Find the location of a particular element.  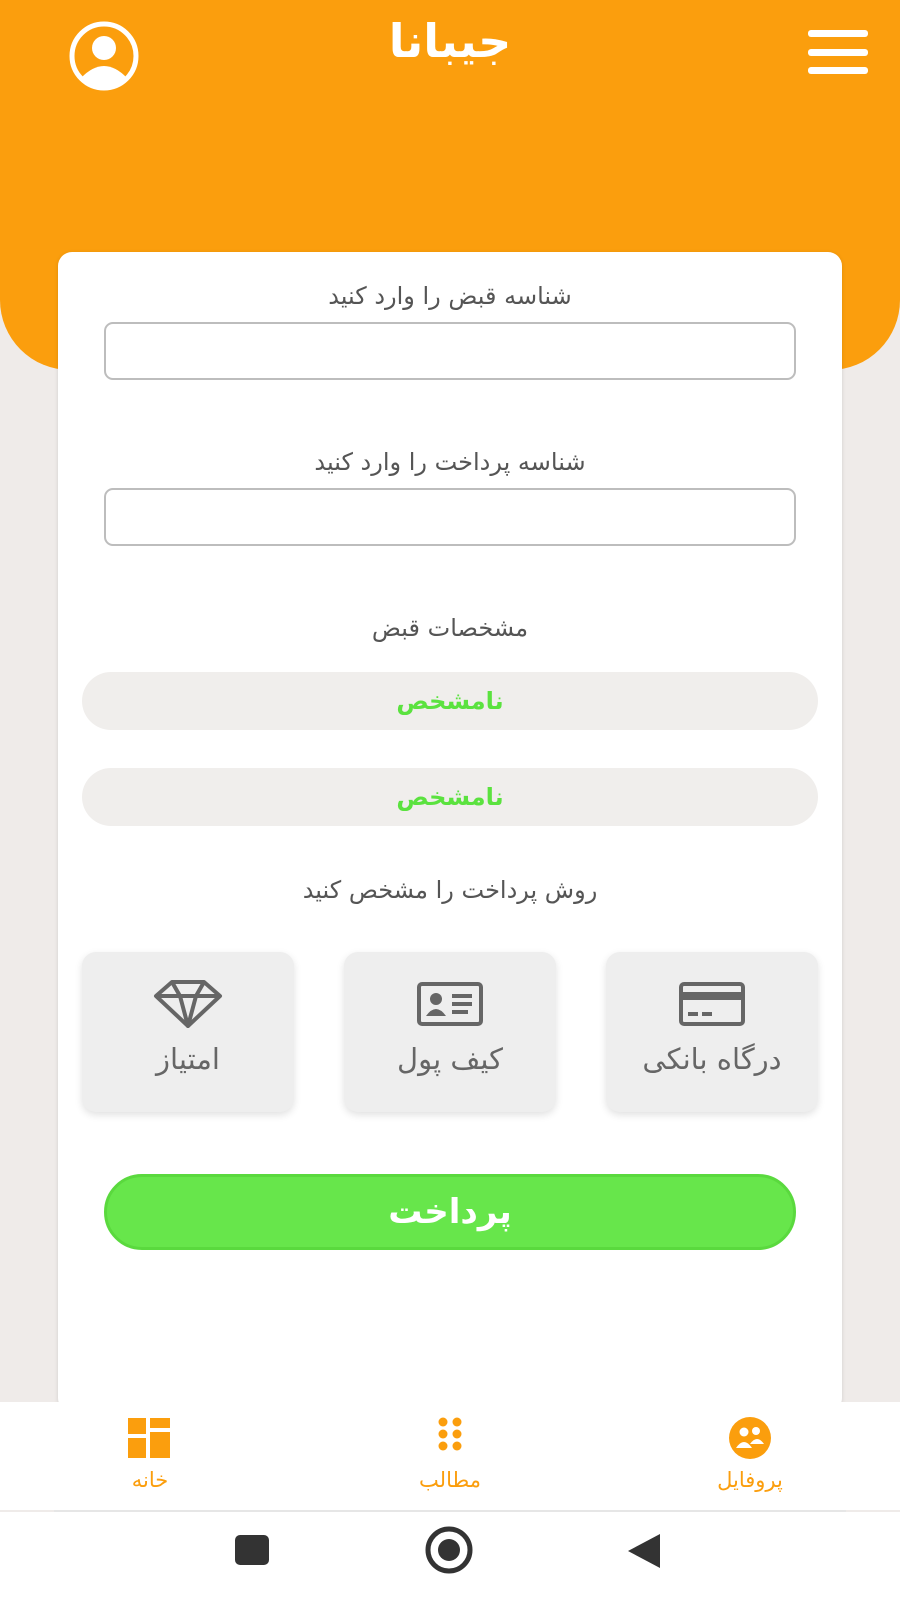

recent-apps-icon is located at coordinates (252, 1550).